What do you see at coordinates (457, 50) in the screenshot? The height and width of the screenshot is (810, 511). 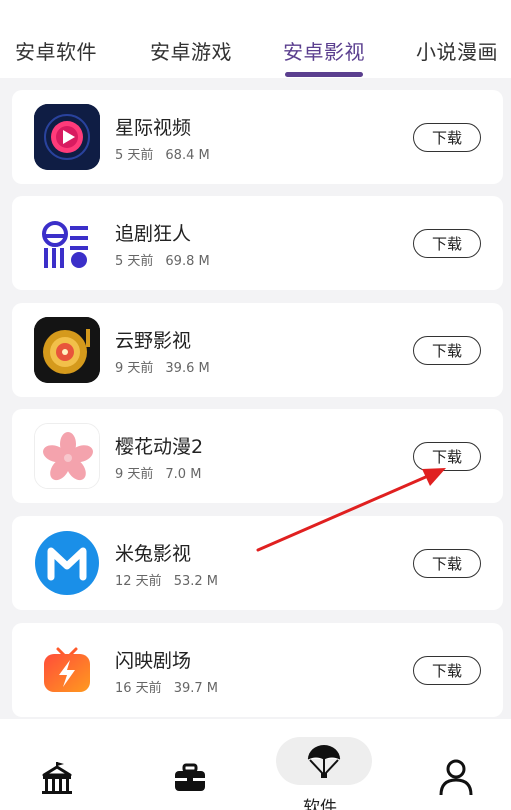 I see `tab-novel-comics: 小说漫画` at bounding box center [457, 50].